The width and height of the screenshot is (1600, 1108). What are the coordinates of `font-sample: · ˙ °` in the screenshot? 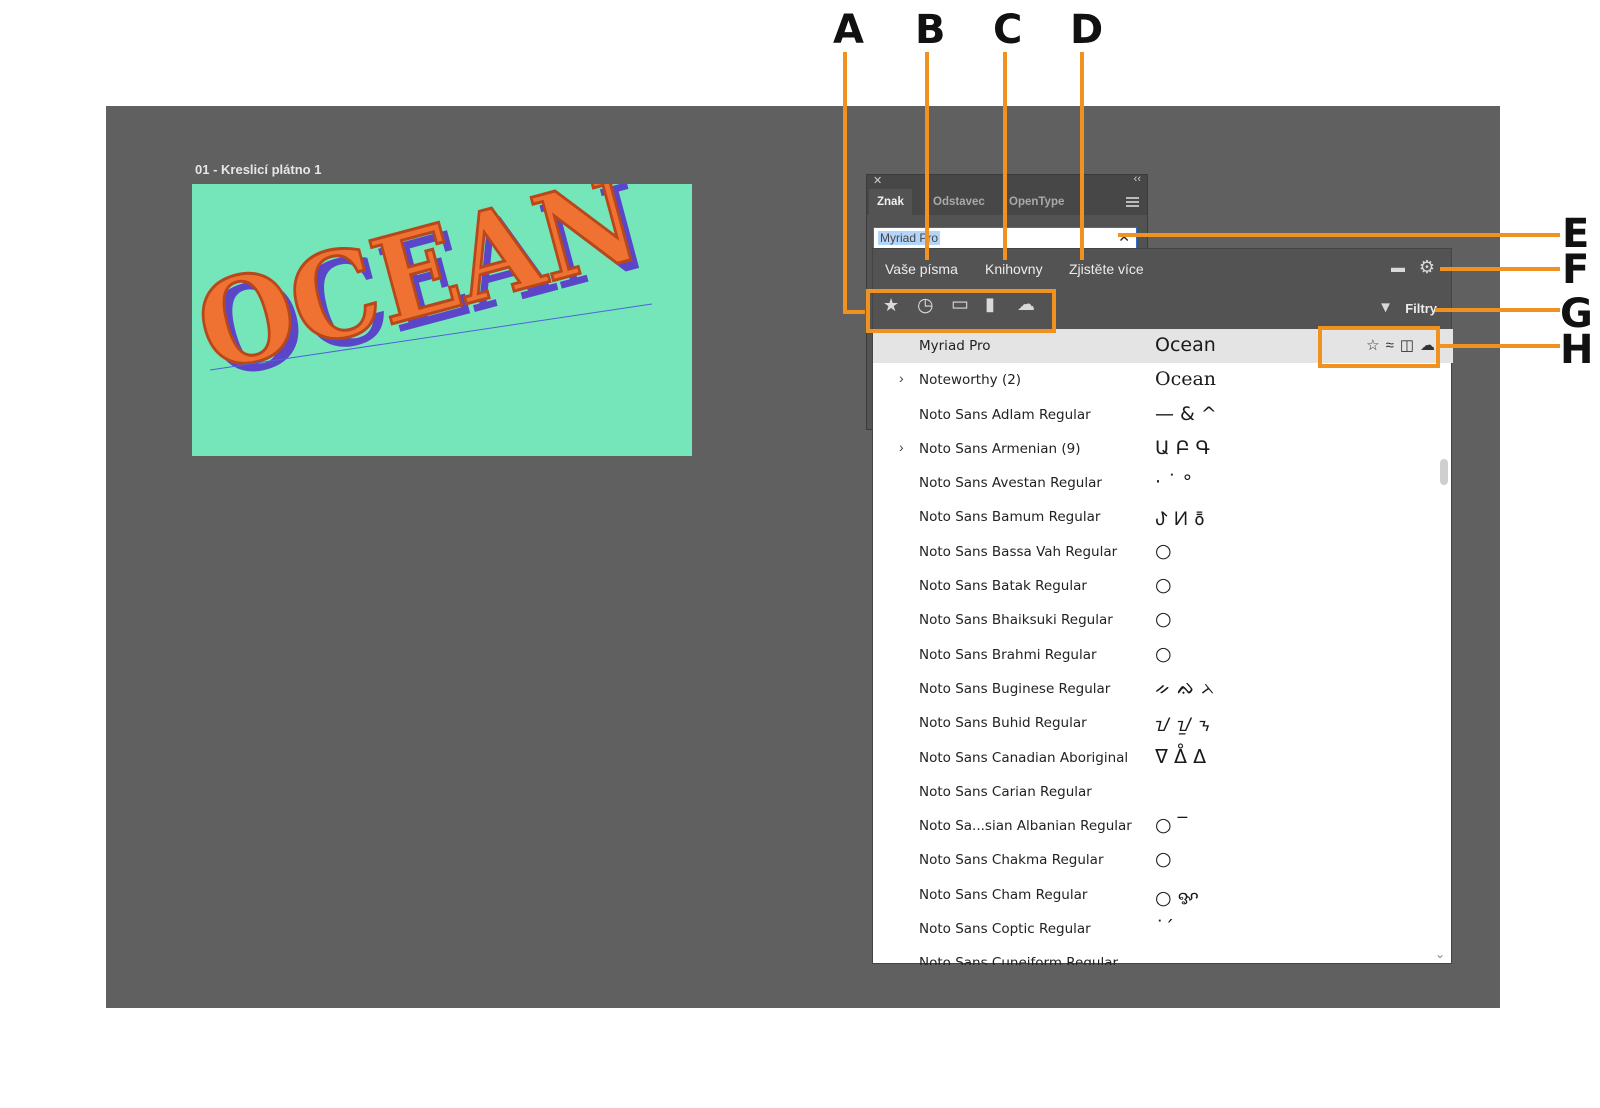 It's located at (1174, 482).